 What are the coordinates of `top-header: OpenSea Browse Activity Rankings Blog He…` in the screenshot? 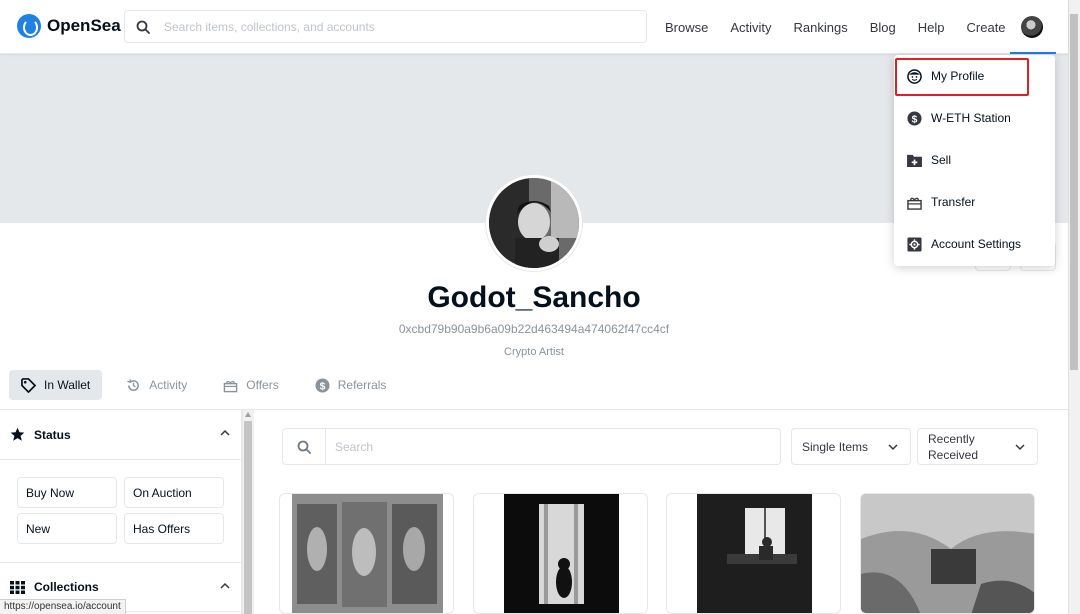 It's located at (534, 27).